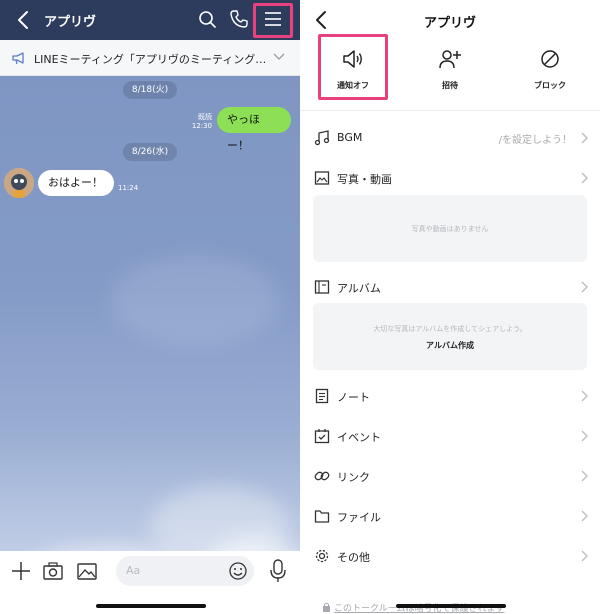  What do you see at coordinates (279, 57) in the screenshot?
I see `chevron-down-icon` at bounding box center [279, 57].